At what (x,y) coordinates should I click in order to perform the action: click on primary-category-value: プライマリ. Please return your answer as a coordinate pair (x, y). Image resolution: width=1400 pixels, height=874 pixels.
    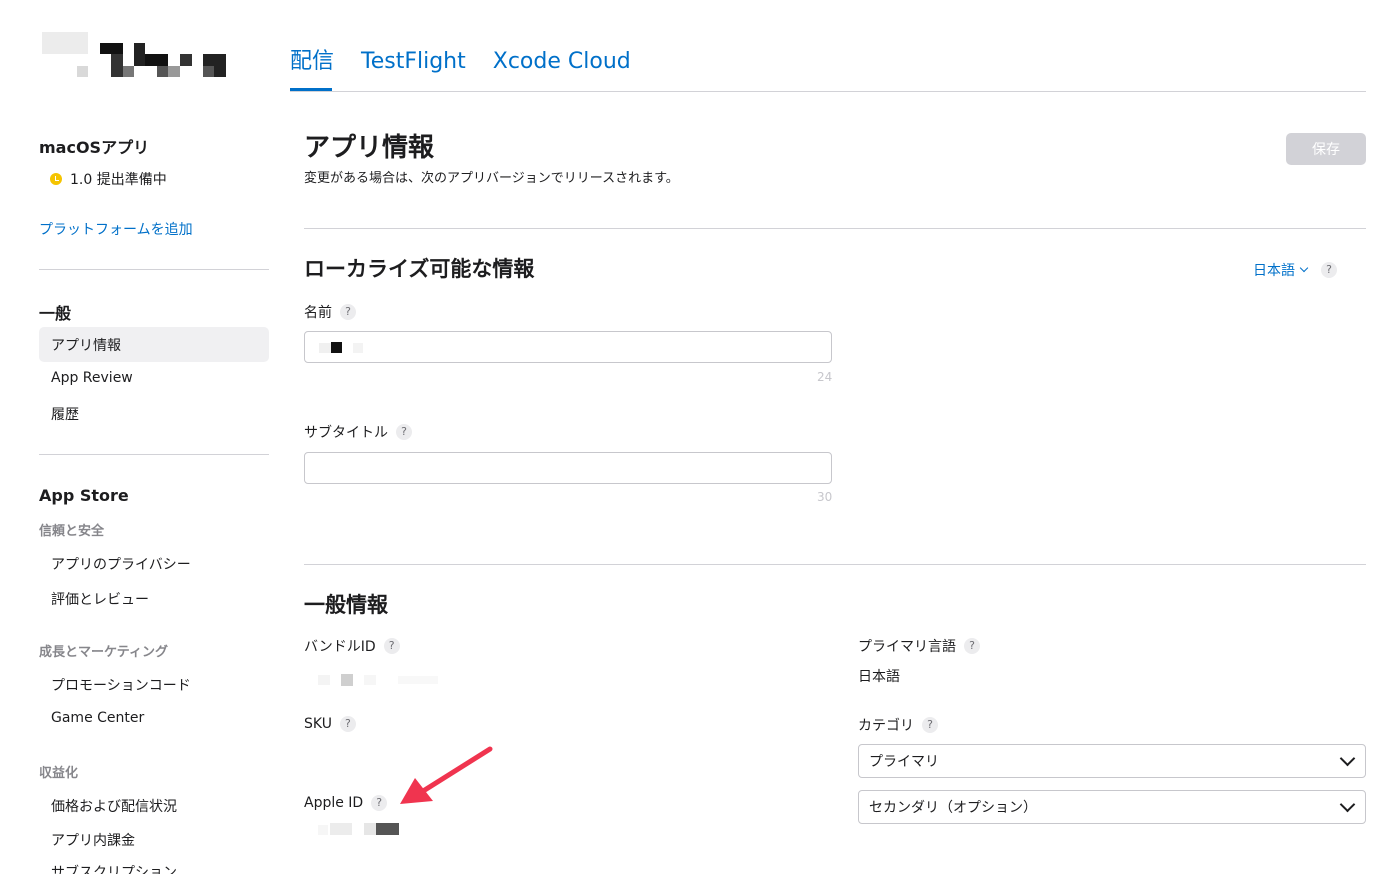
    Looking at the image, I should click on (904, 762).